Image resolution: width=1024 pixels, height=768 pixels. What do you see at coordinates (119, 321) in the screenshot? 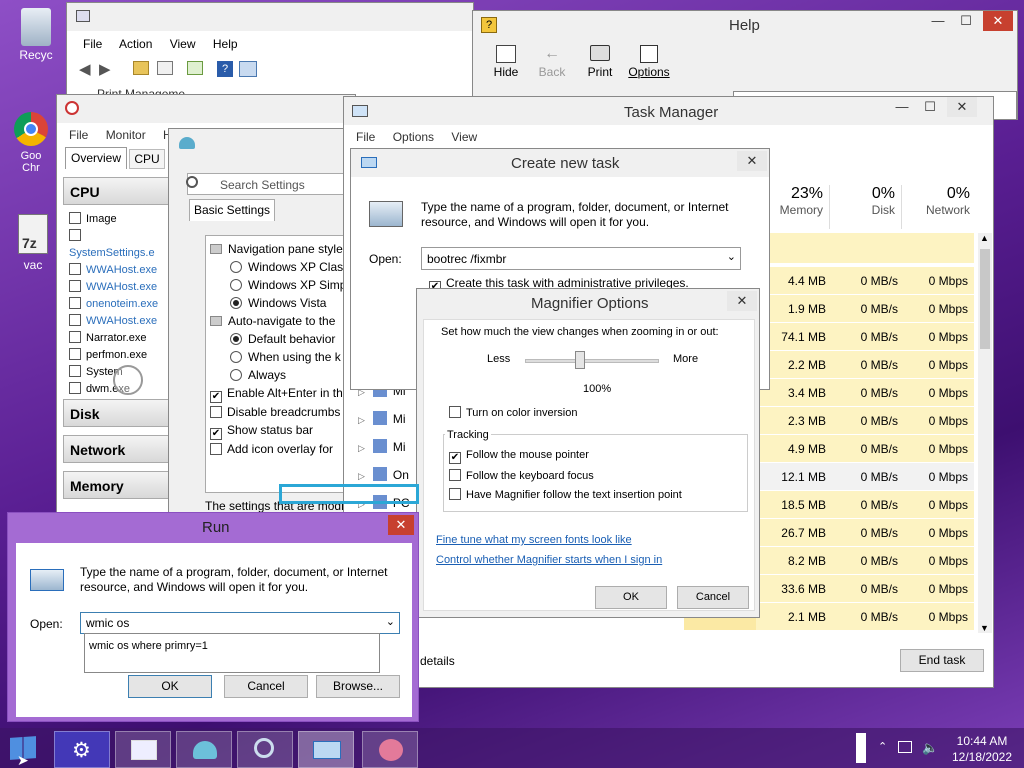
I see `resmon-process-5: WWAHost.exe` at bounding box center [119, 321].